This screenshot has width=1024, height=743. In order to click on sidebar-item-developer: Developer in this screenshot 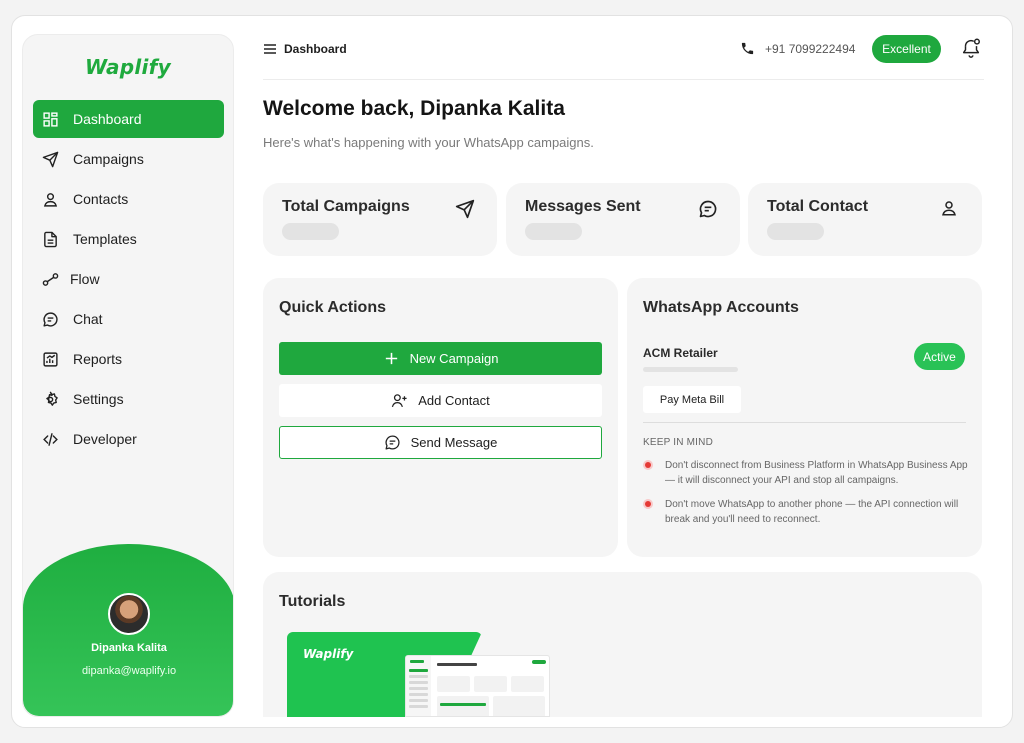, I will do `click(128, 439)`.